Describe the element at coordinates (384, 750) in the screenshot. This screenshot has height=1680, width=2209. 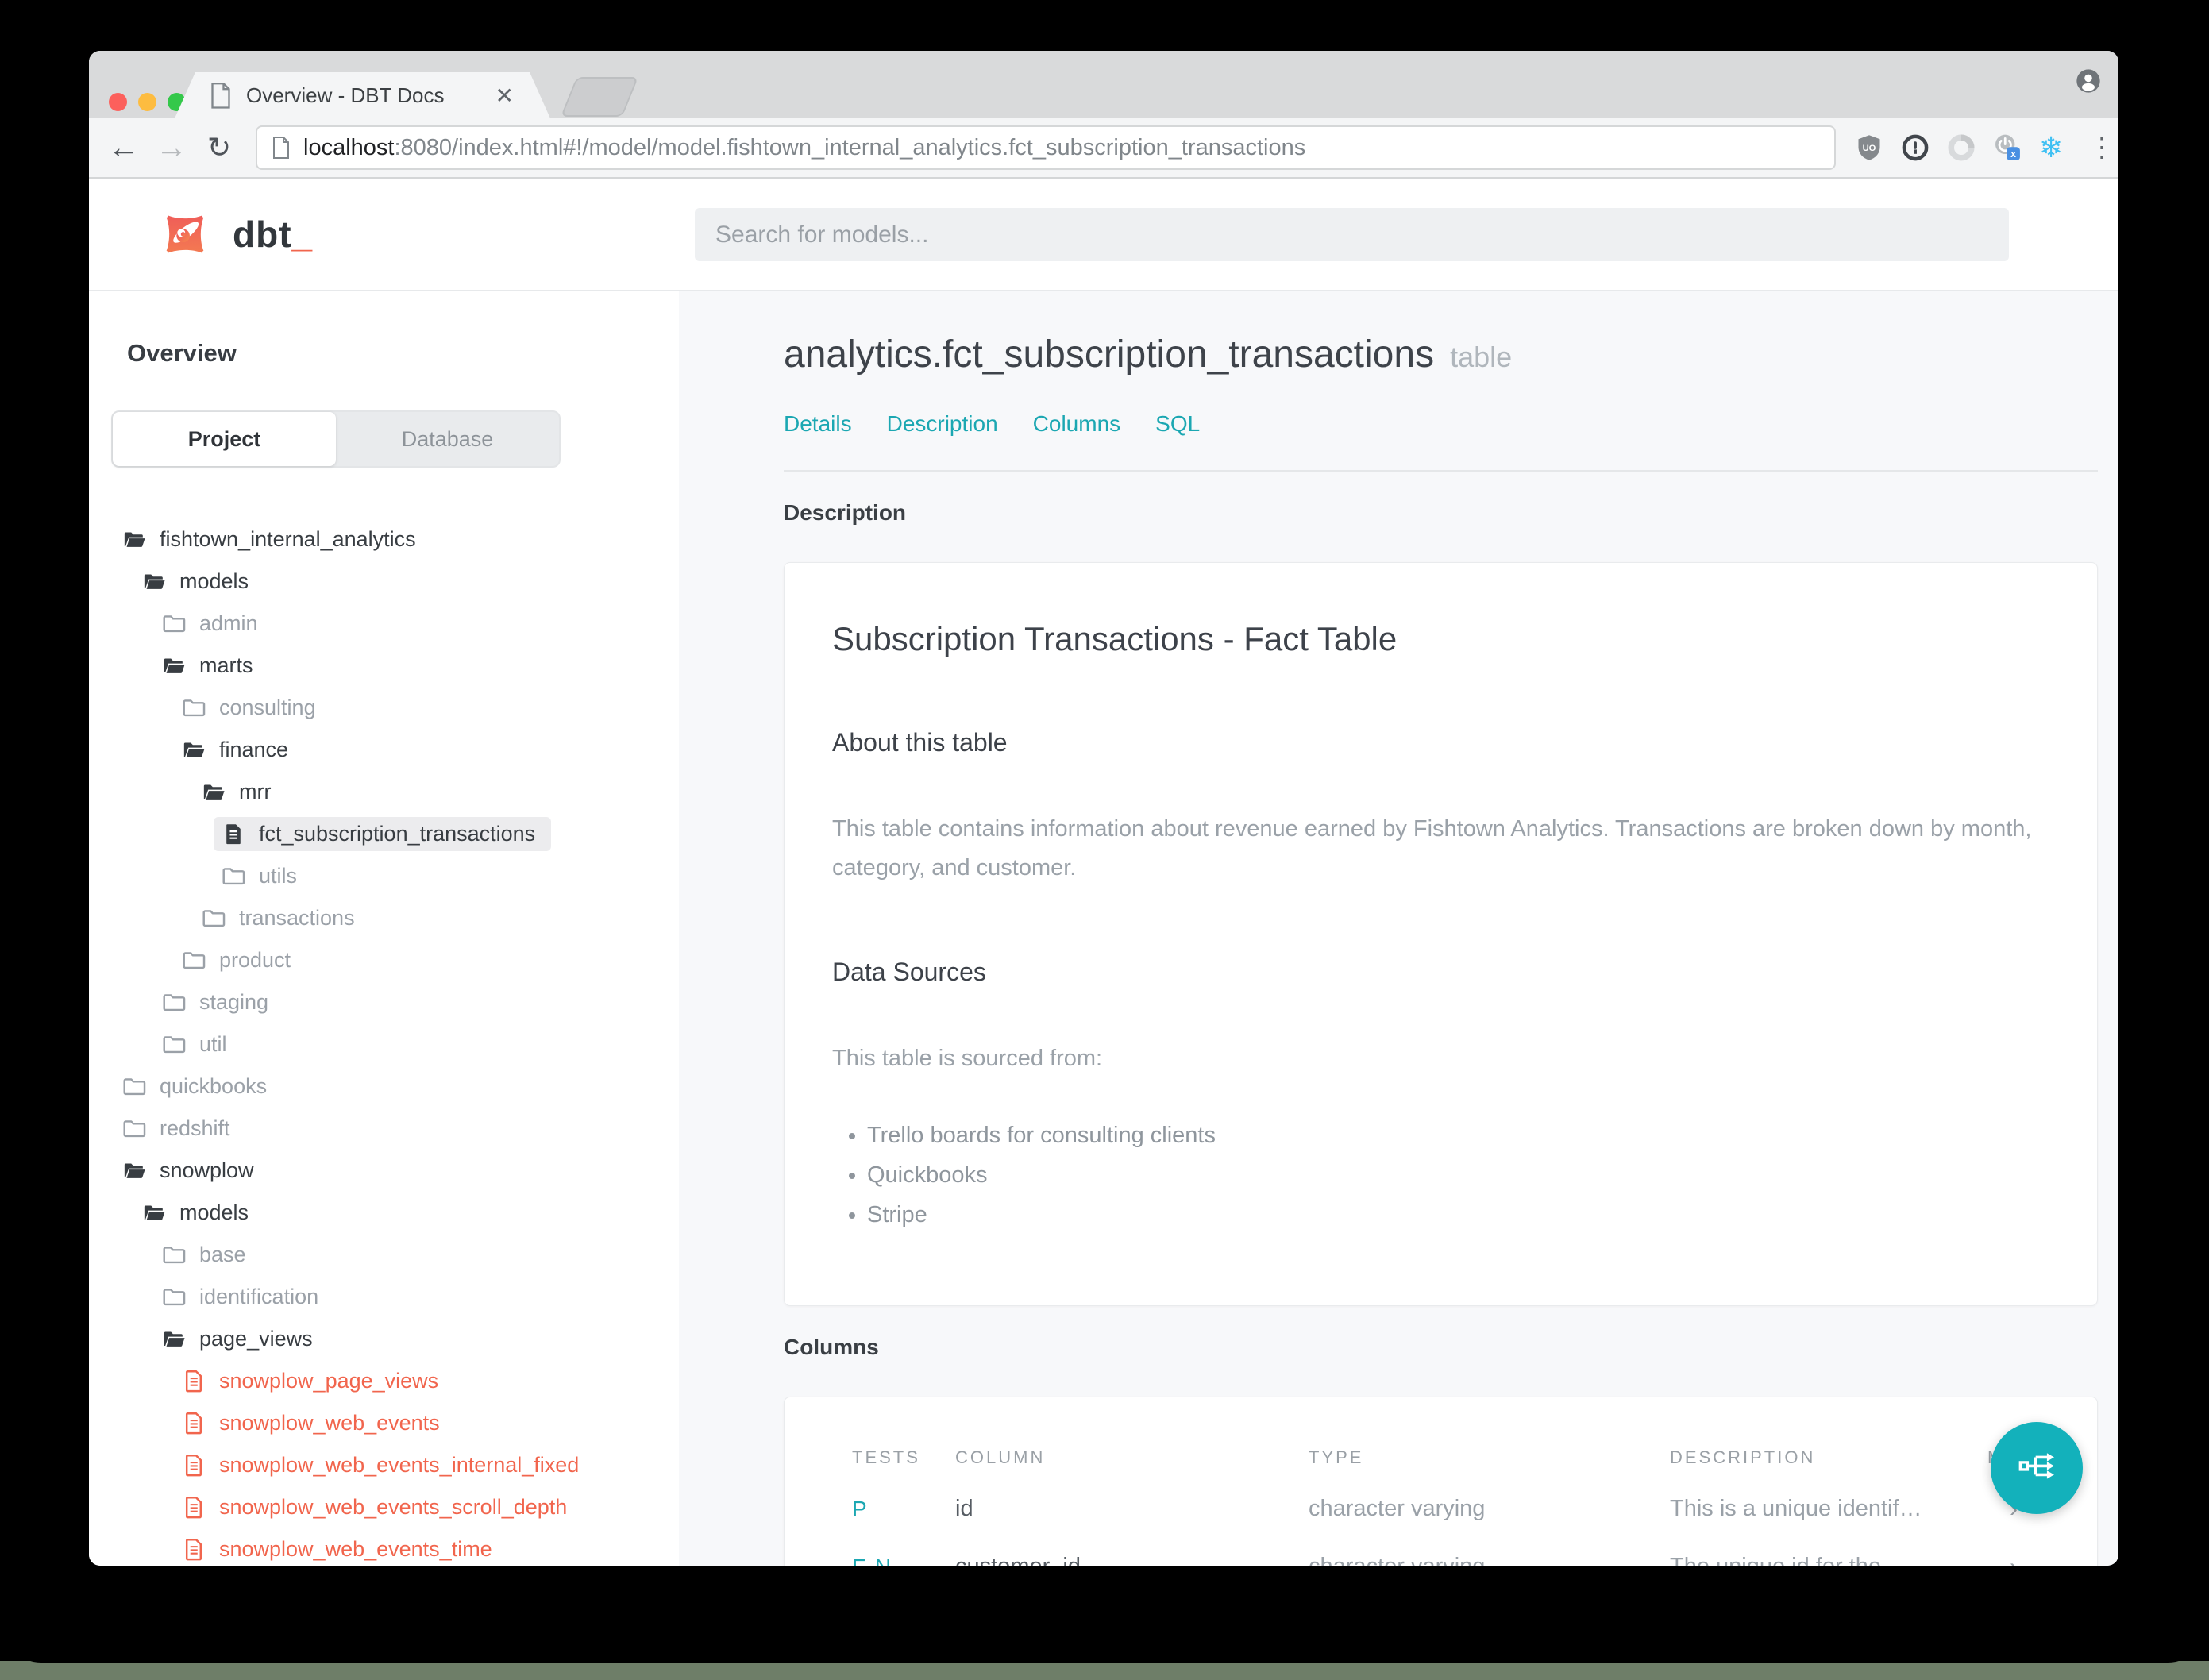
I see `tree-item: finance` at that location.